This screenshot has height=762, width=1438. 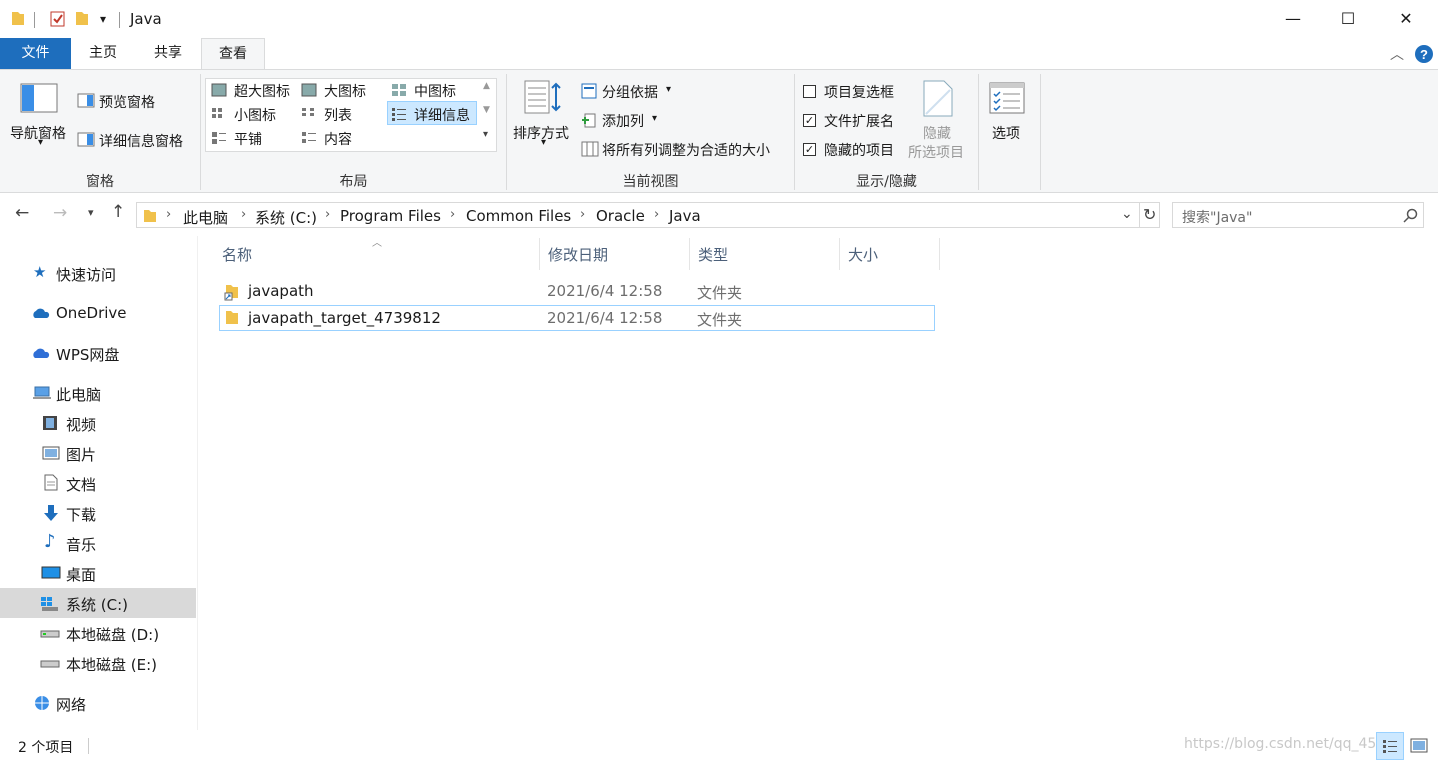 What do you see at coordinates (1127, 214) in the screenshot?
I see `address-history-icon: ⌄` at bounding box center [1127, 214].